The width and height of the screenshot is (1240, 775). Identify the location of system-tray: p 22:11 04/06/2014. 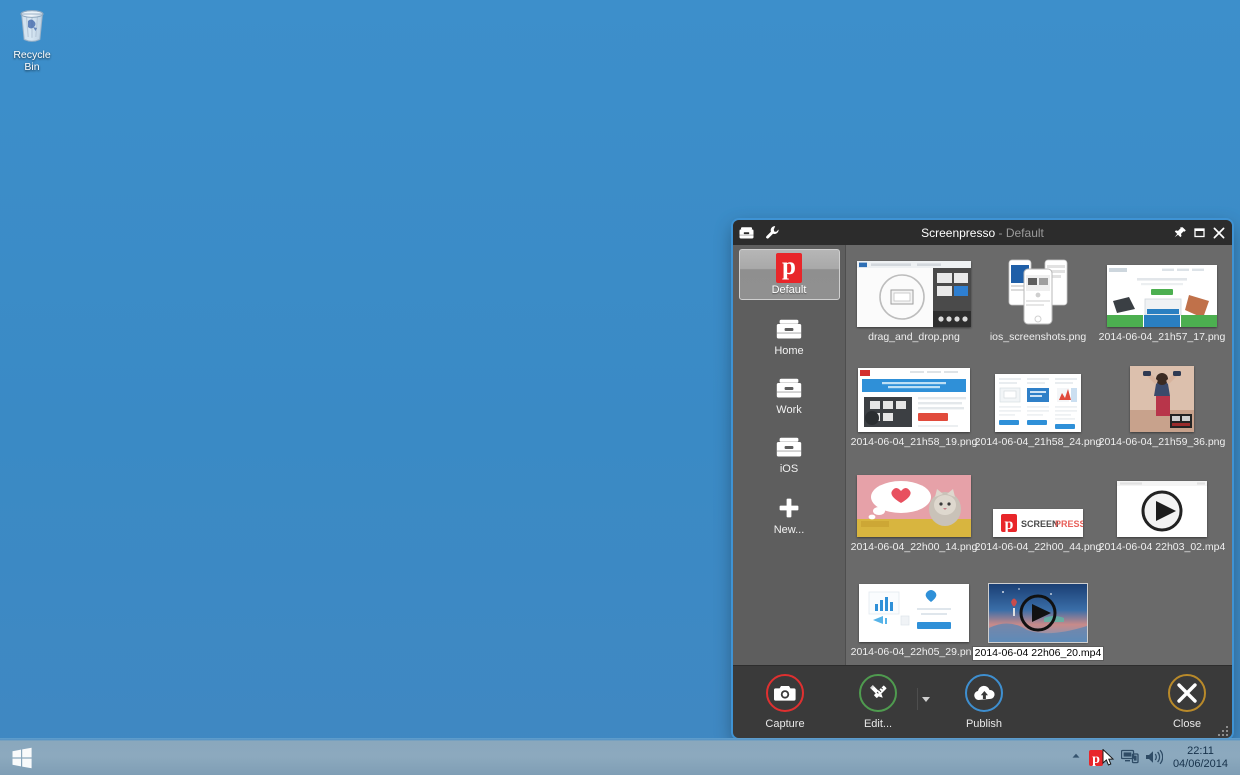
(1155, 757).